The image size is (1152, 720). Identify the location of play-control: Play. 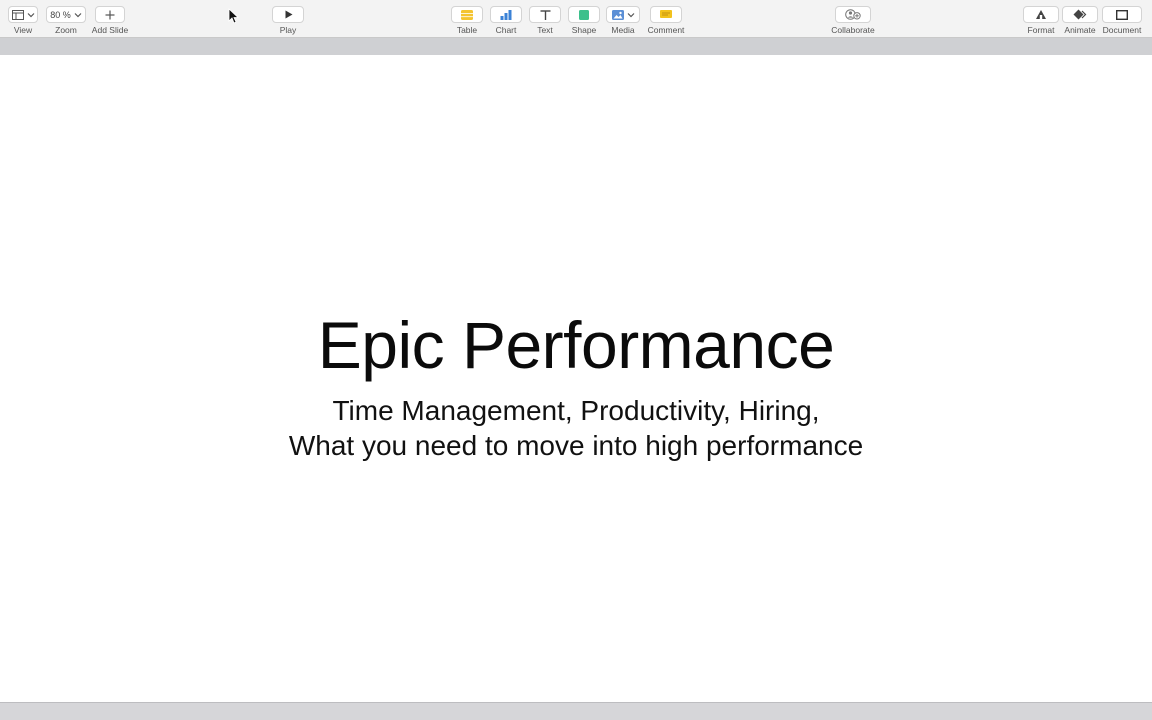
(288, 19).